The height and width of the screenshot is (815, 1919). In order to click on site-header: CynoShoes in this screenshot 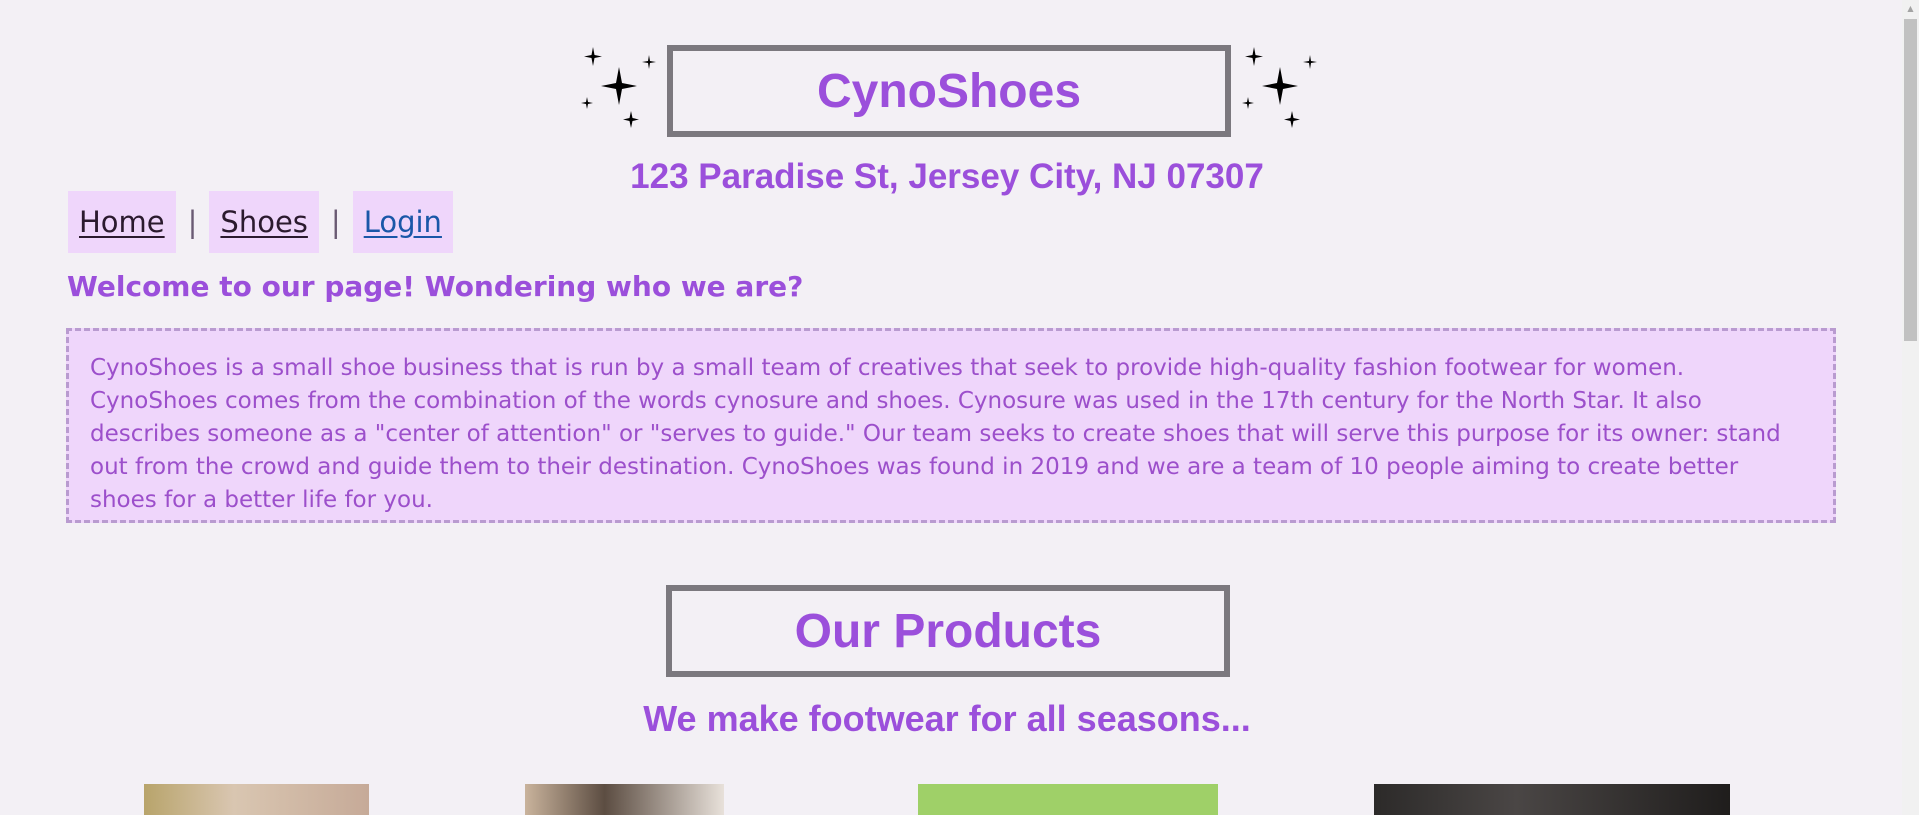, I will do `click(949, 91)`.